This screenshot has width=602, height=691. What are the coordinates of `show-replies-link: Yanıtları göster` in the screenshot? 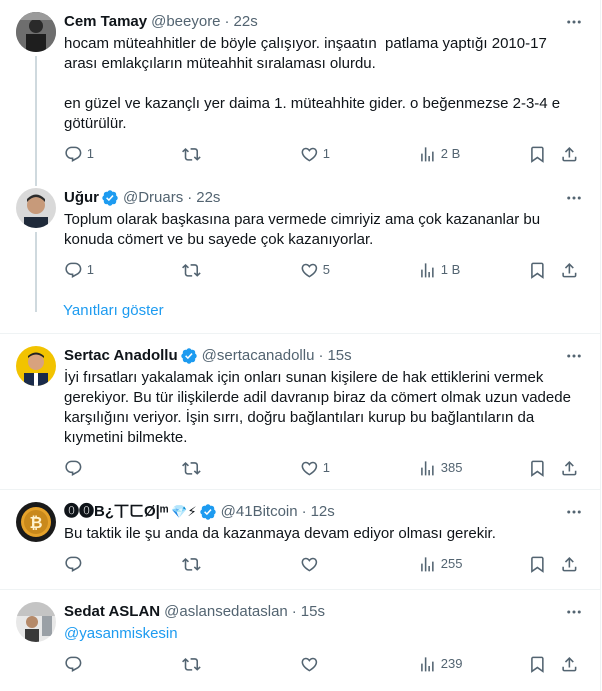 It's located at (300, 311).